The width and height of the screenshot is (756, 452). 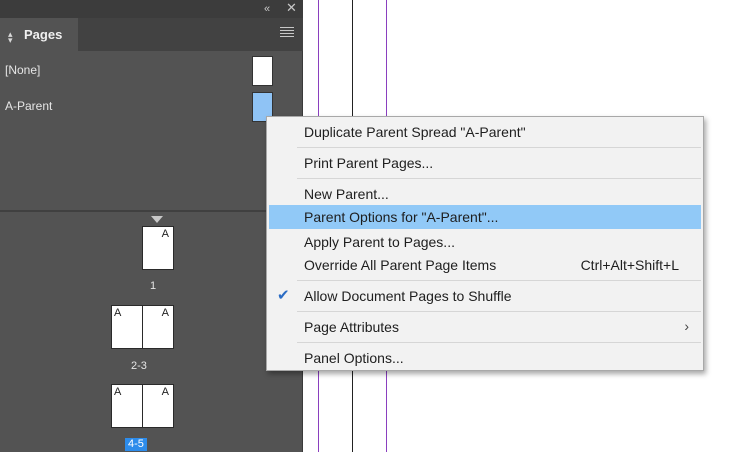 What do you see at coordinates (151, 211) in the screenshot?
I see `panel-section-divider` at bounding box center [151, 211].